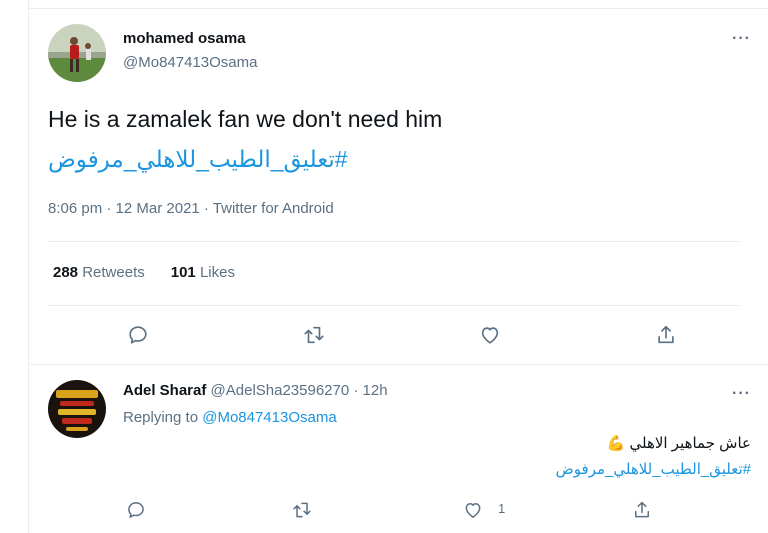 This screenshot has width=768, height=533. What do you see at coordinates (280, 390) in the screenshot?
I see `reply-author-handle: @AdelSha23596270` at bounding box center [280, 390].